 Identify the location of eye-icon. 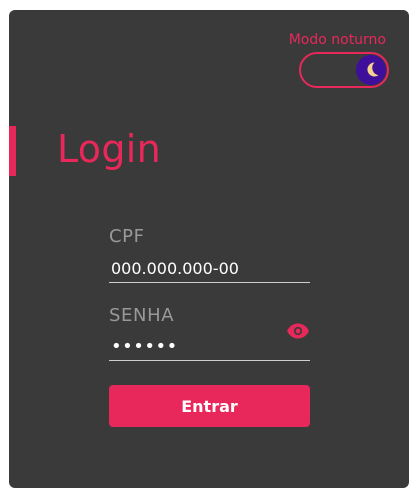
(298, 331).